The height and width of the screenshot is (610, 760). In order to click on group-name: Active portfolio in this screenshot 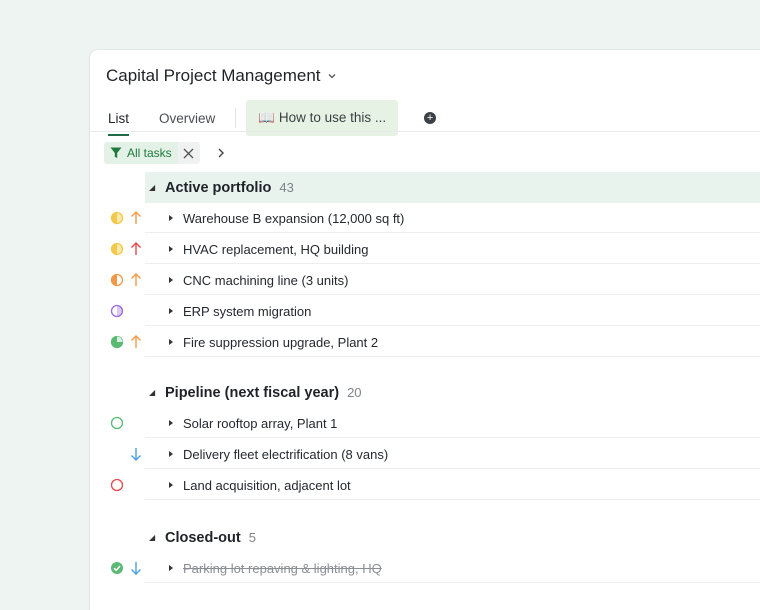, I will do `click(218, 187)`.